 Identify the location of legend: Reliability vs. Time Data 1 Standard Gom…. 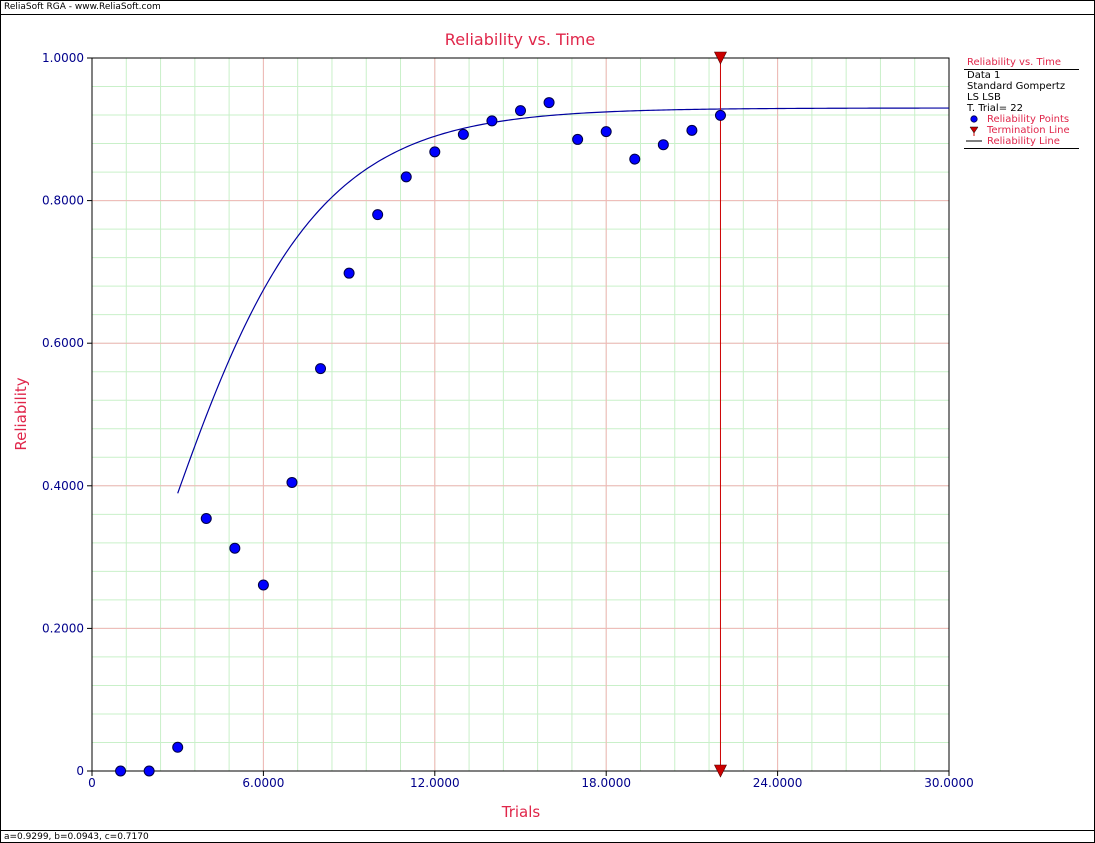
(1021, 103).